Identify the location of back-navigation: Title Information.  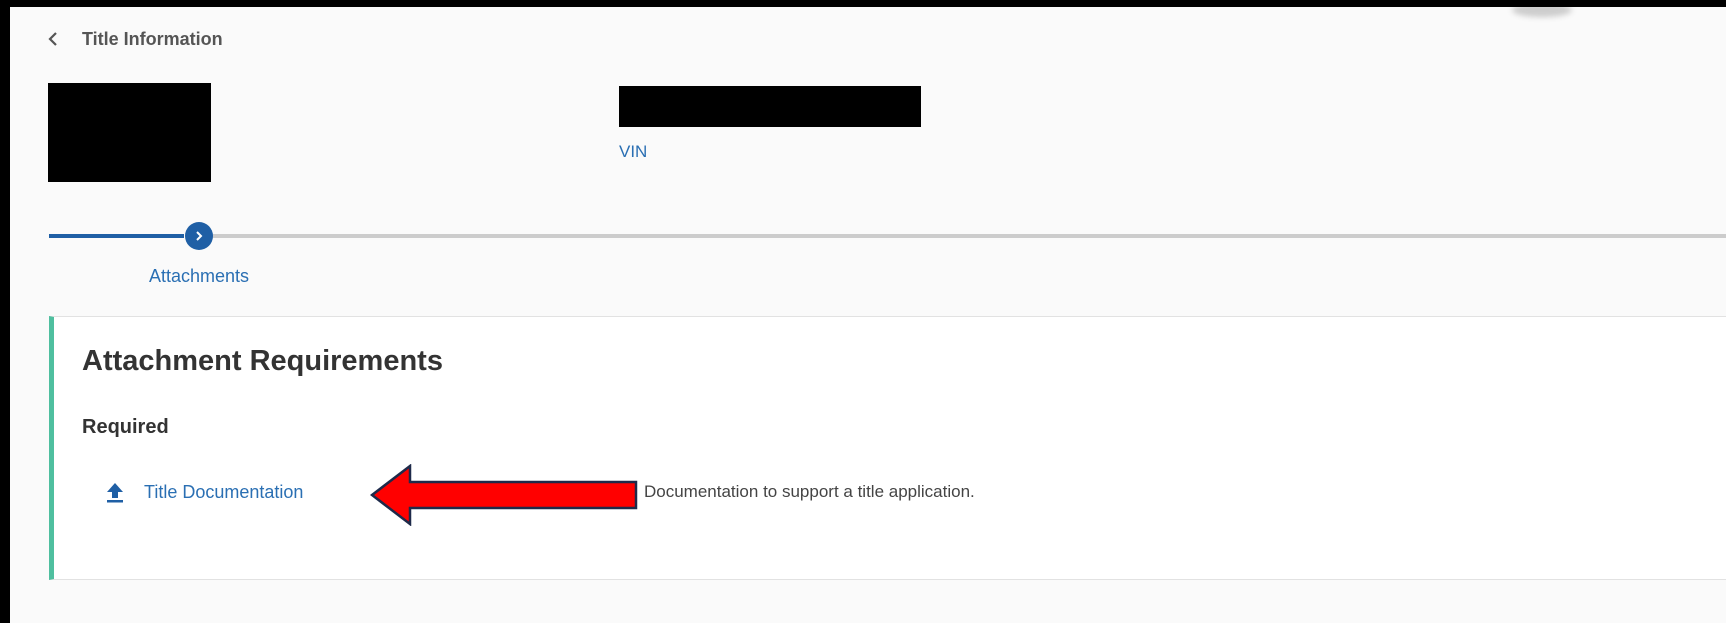
(134, 39).